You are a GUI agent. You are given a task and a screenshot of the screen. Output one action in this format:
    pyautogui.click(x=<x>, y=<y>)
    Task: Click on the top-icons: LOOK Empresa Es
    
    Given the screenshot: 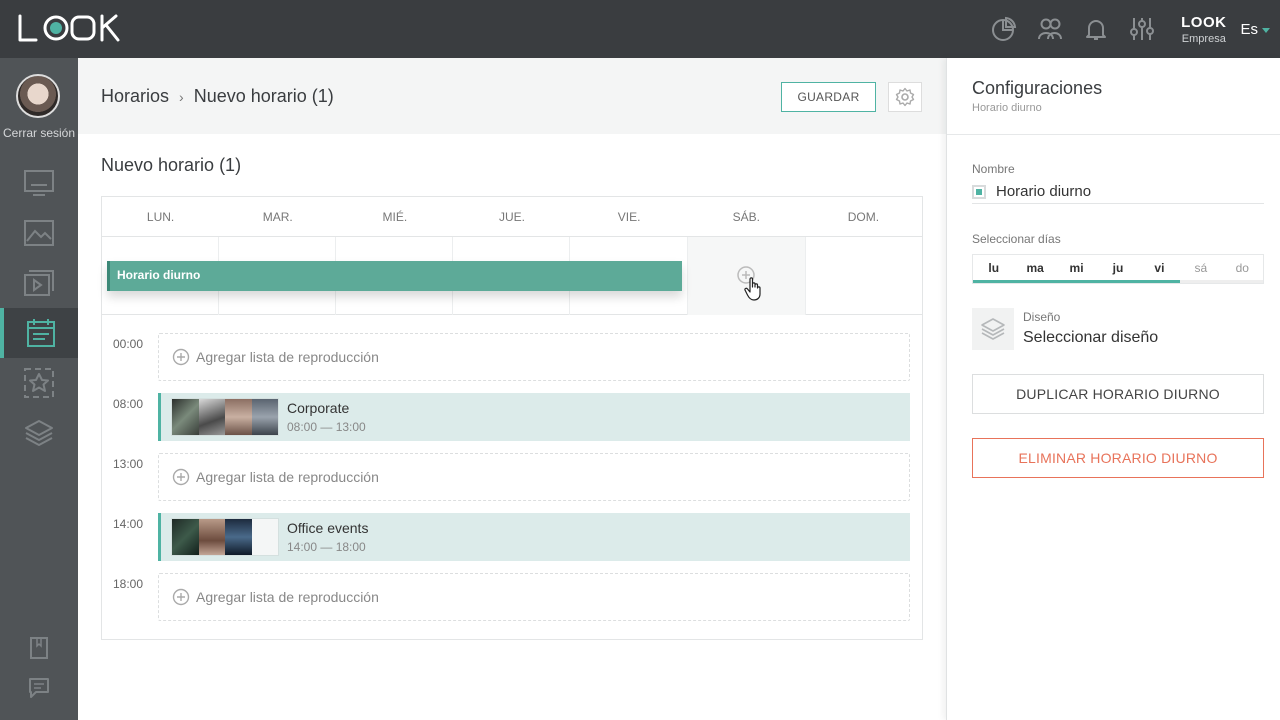 What is the action you would take?
    pyautogui.click(x=1135, y=29)
    